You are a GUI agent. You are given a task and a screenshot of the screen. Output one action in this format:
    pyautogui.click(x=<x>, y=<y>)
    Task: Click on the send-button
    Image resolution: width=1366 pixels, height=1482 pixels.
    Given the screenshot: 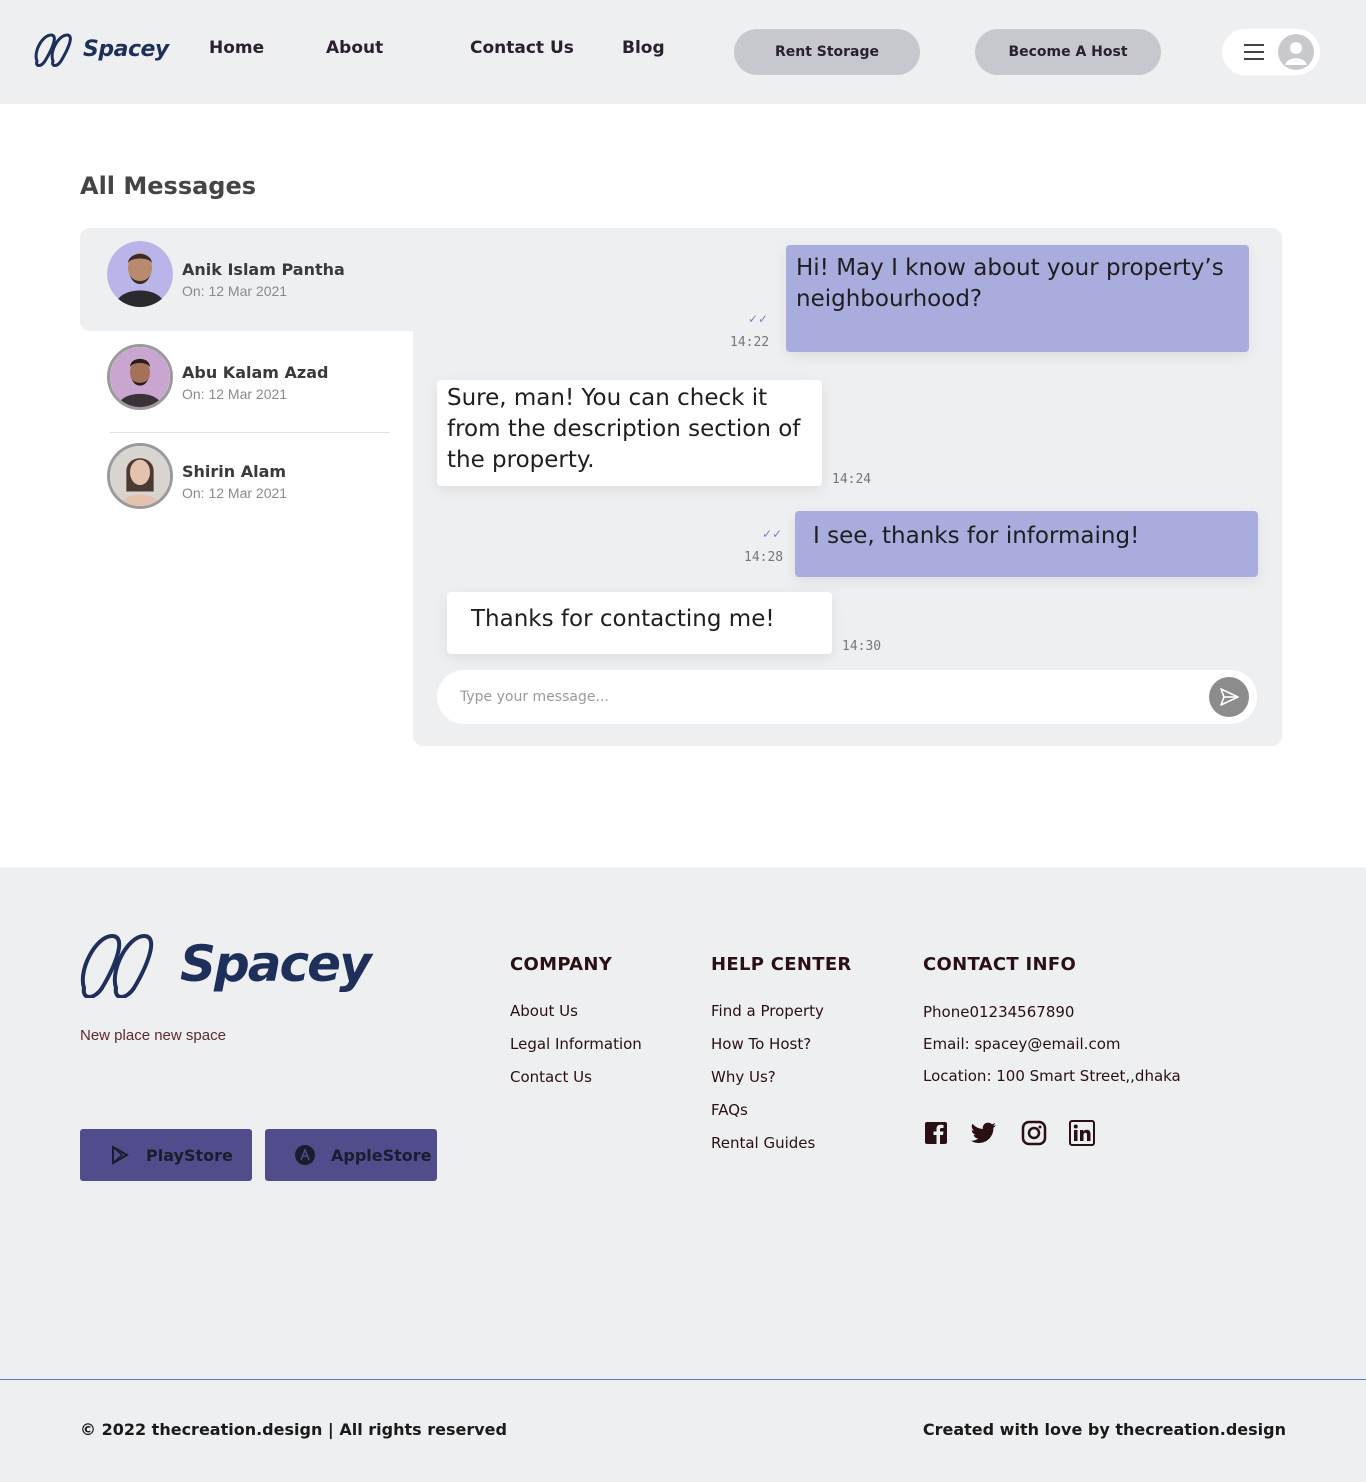 What is the action you would take?
    pyautogui.click(x=1229, y=697)
    